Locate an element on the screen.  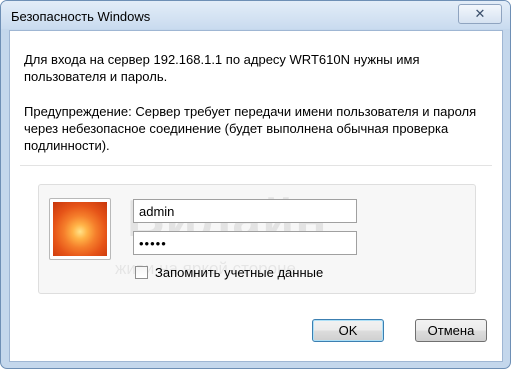
close-button: ✕ is located at coordinates (480, 14).